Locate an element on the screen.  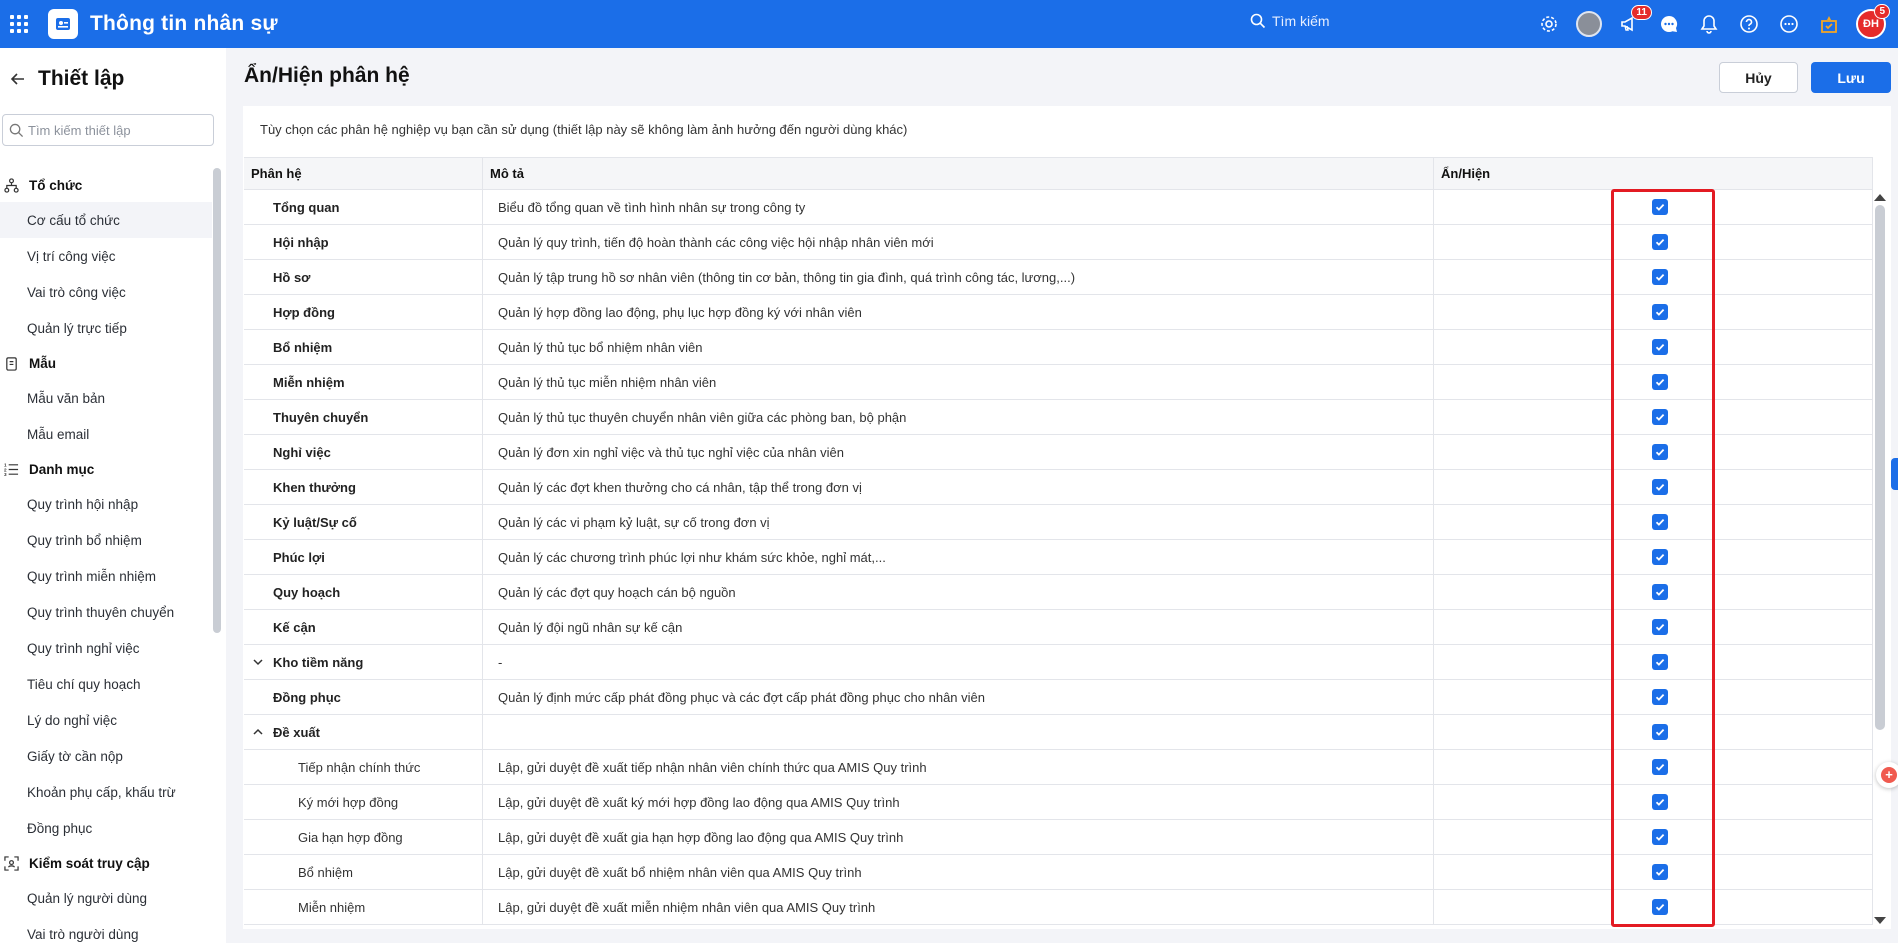
back-arrow-icon is located at coordinates (18, 79).